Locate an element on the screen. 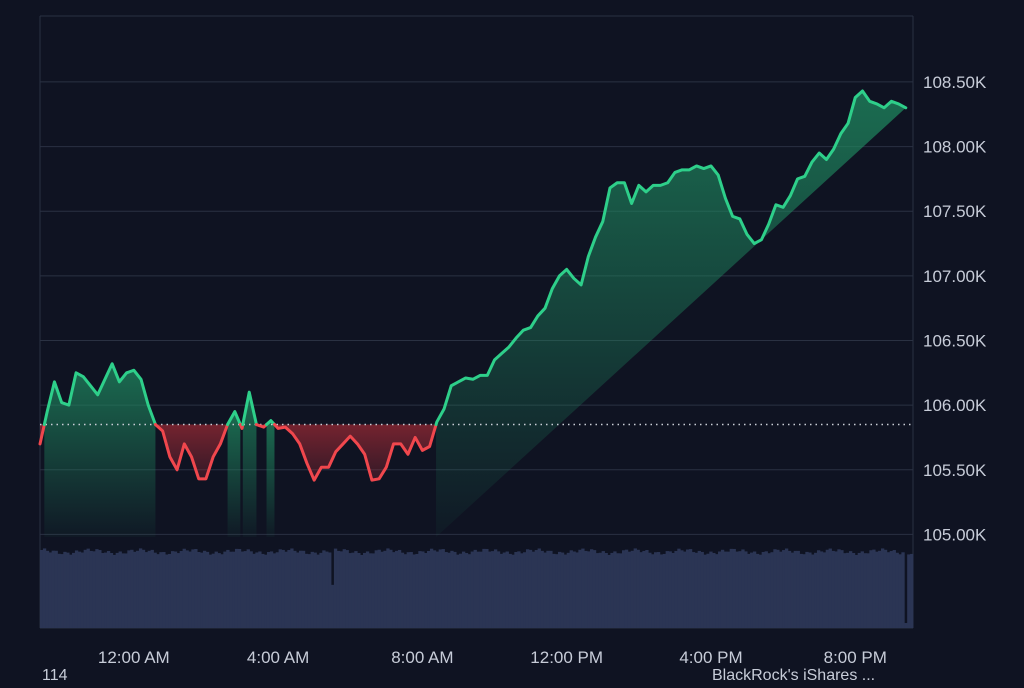  x-tick-label: 4:00 AM is located at coordinates (278, 657).